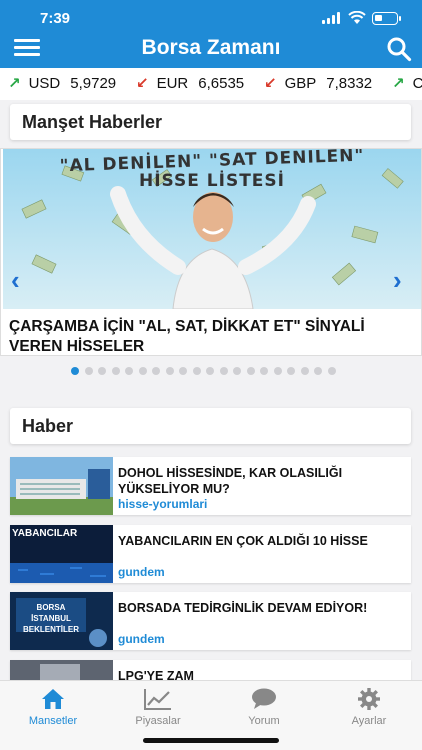 The width and height of the screenshot is (422, 750). Describe the element at coordinates (61, 554) in the screenshot. I see `news-thumbnail: YABANCILAR` at that location.